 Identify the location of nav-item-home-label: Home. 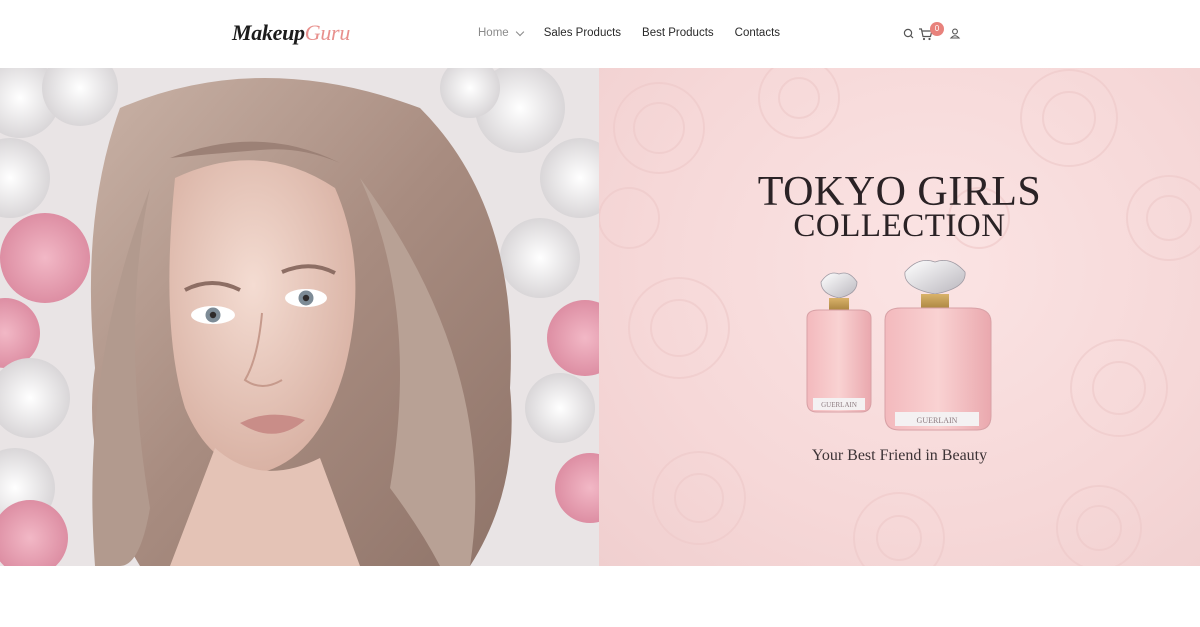
(493, 33).